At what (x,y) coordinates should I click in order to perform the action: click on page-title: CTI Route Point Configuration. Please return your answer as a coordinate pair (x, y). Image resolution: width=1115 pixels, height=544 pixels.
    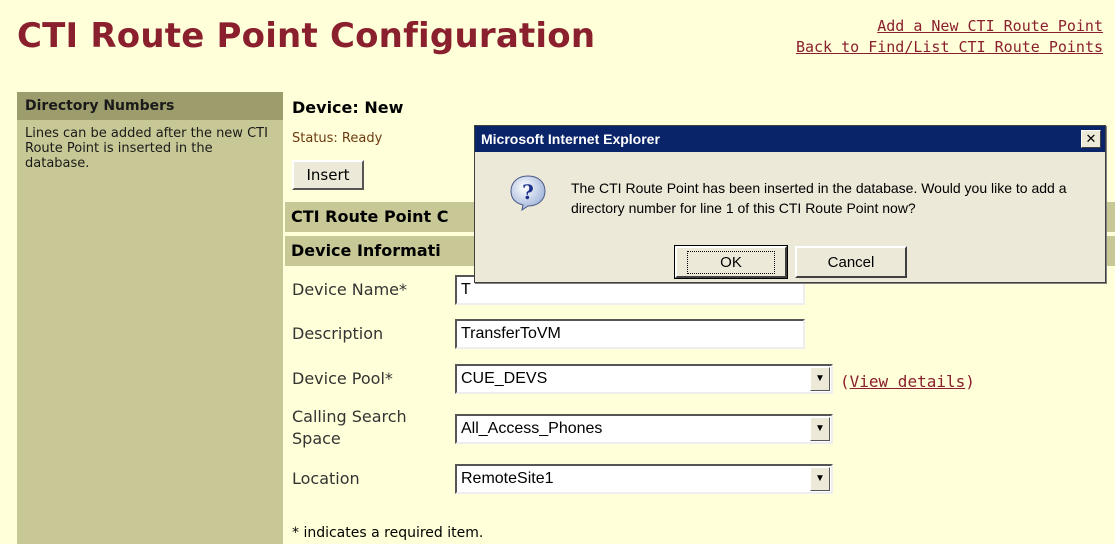
    Looking at the image, I should click on (306, 36).